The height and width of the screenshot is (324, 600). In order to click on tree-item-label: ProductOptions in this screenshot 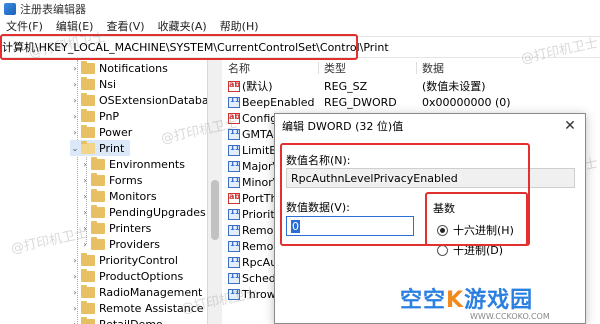, I will do `click(141, 276)`.